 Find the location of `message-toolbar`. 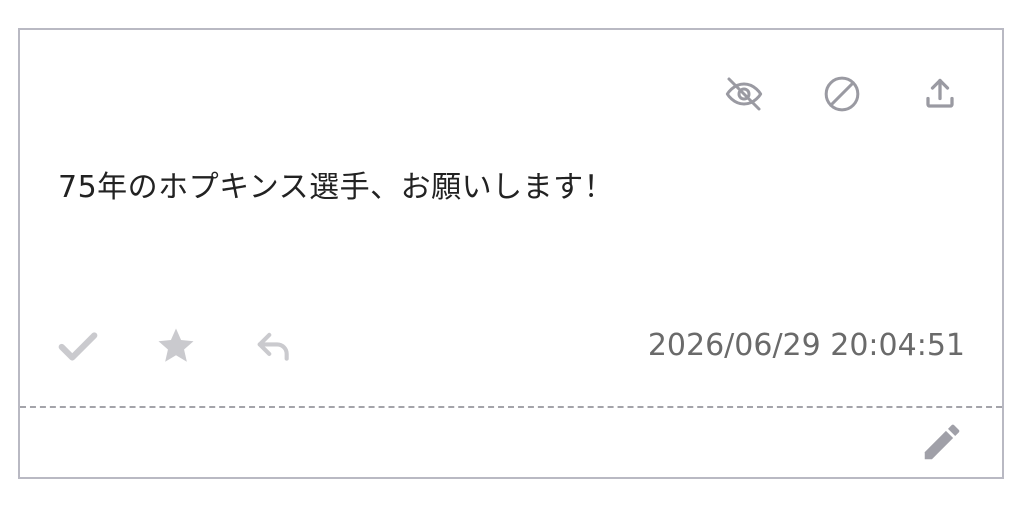

message-toolbar is located at coordinates (842, 94).